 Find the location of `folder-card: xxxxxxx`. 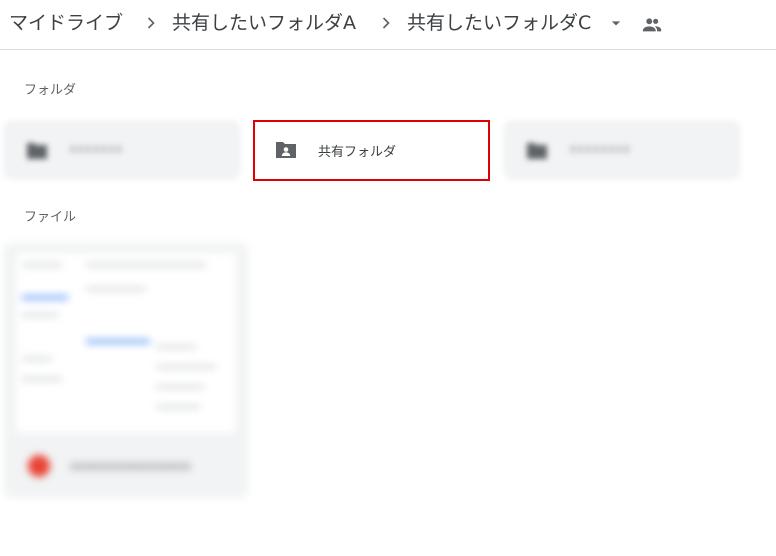

folder-card: xxxxxxx is located at coordinates (122, 150).